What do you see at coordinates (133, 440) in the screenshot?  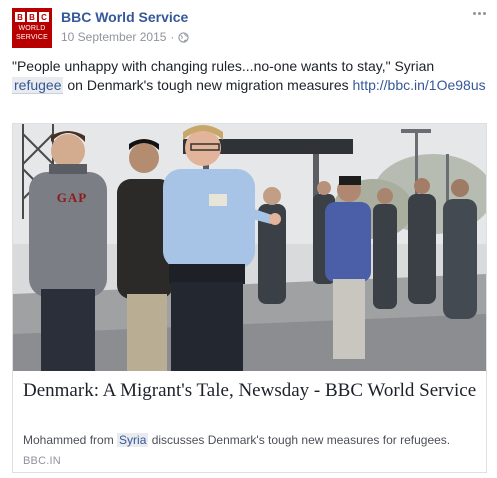 I see `hashtag-syria: Syria` at bounding box center [133, 440].